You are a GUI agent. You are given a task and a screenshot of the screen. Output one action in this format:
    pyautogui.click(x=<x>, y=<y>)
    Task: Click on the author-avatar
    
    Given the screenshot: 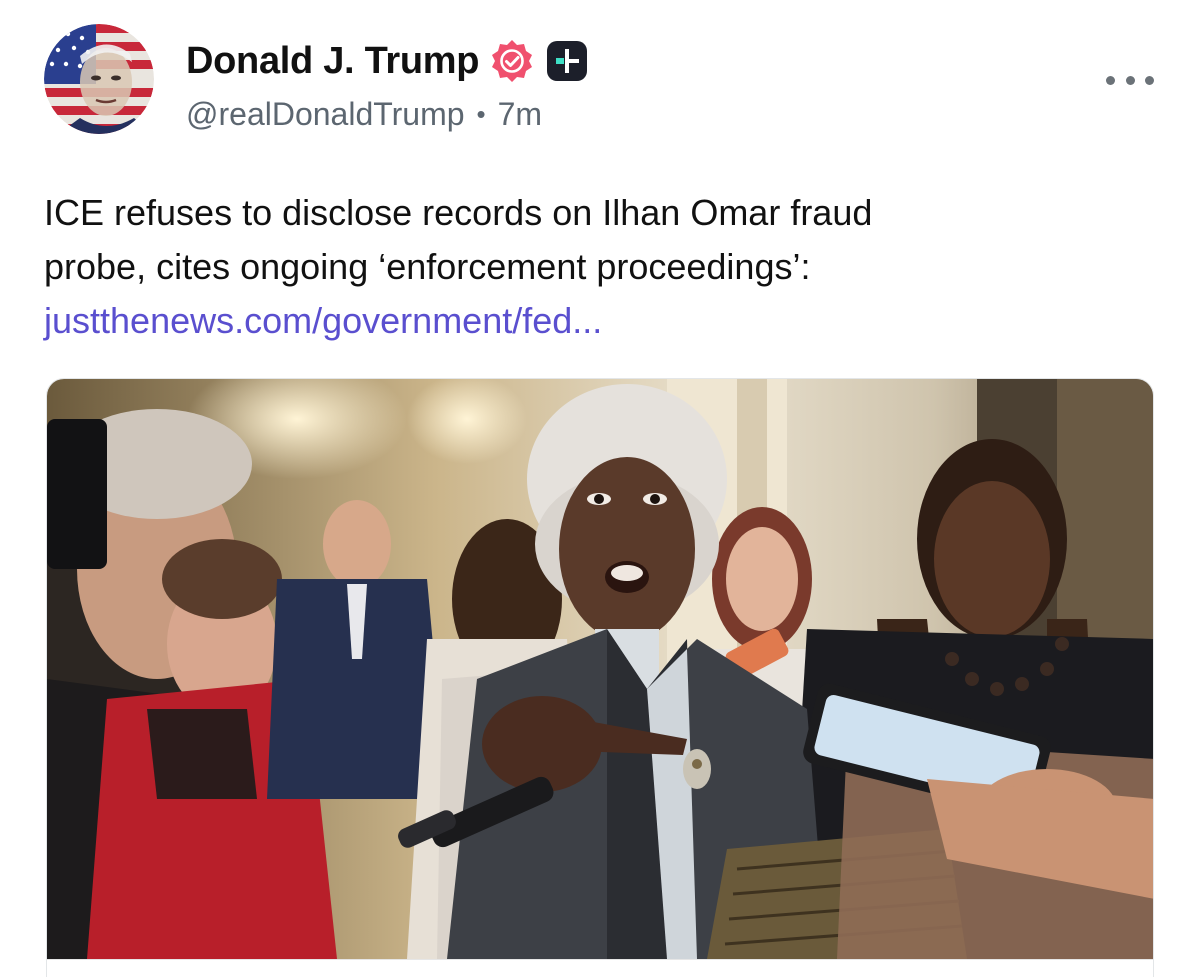 What is the action you would take?
    pyautogui.click(x=99, y=79)
    